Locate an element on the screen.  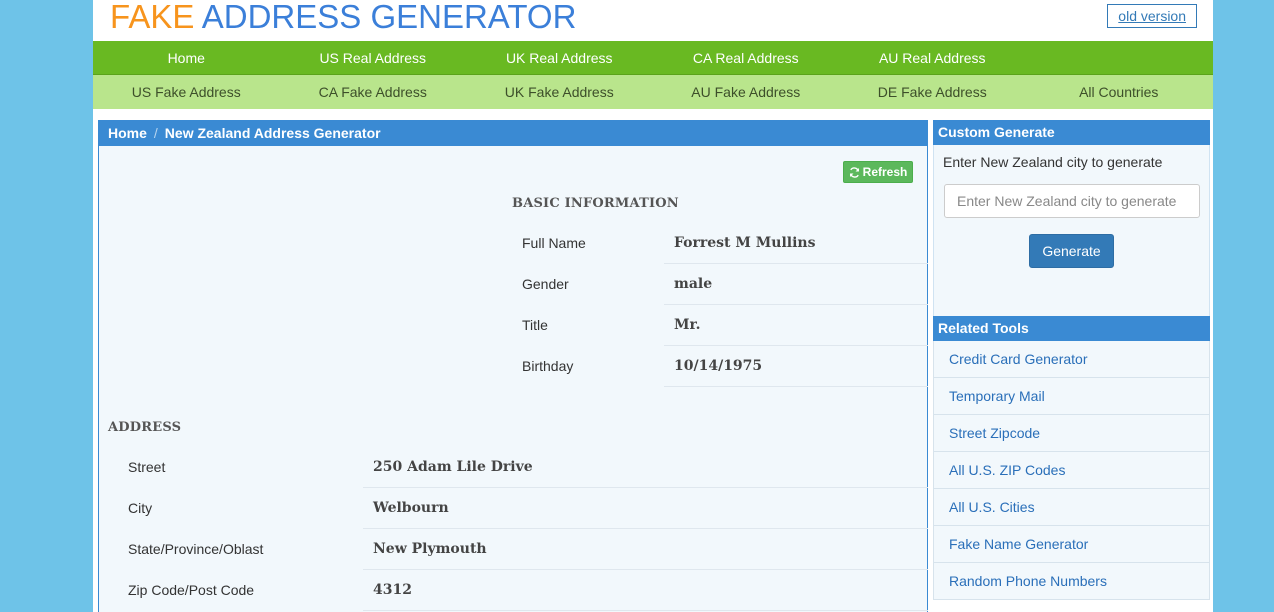
address-title: ADDRESS is located at coordinates (145, 427).